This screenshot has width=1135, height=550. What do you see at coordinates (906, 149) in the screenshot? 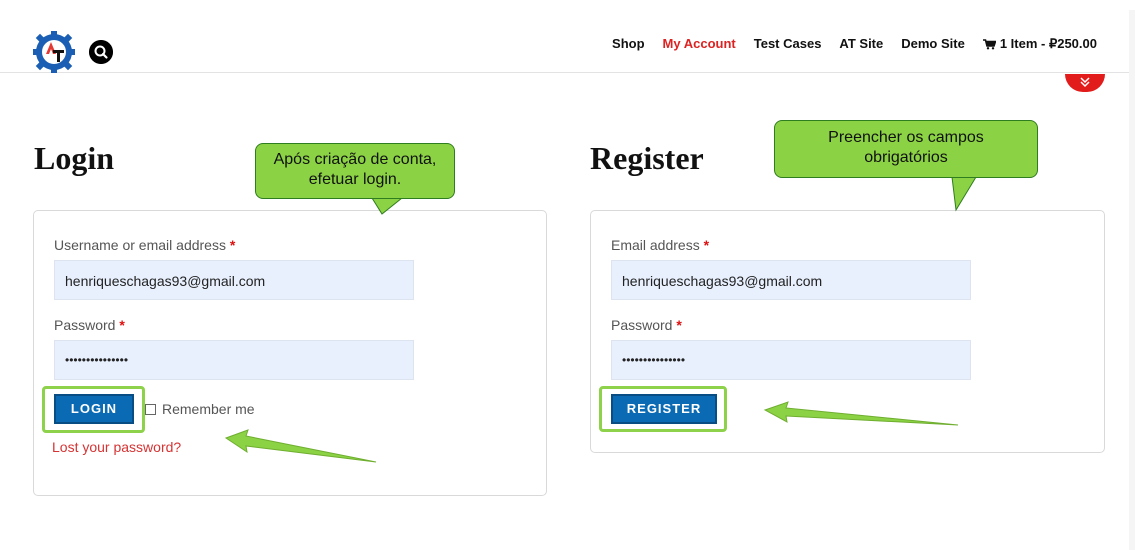
I see `register-callout: Preencher os campos obrigatórios` at bounding box center [906, 149].